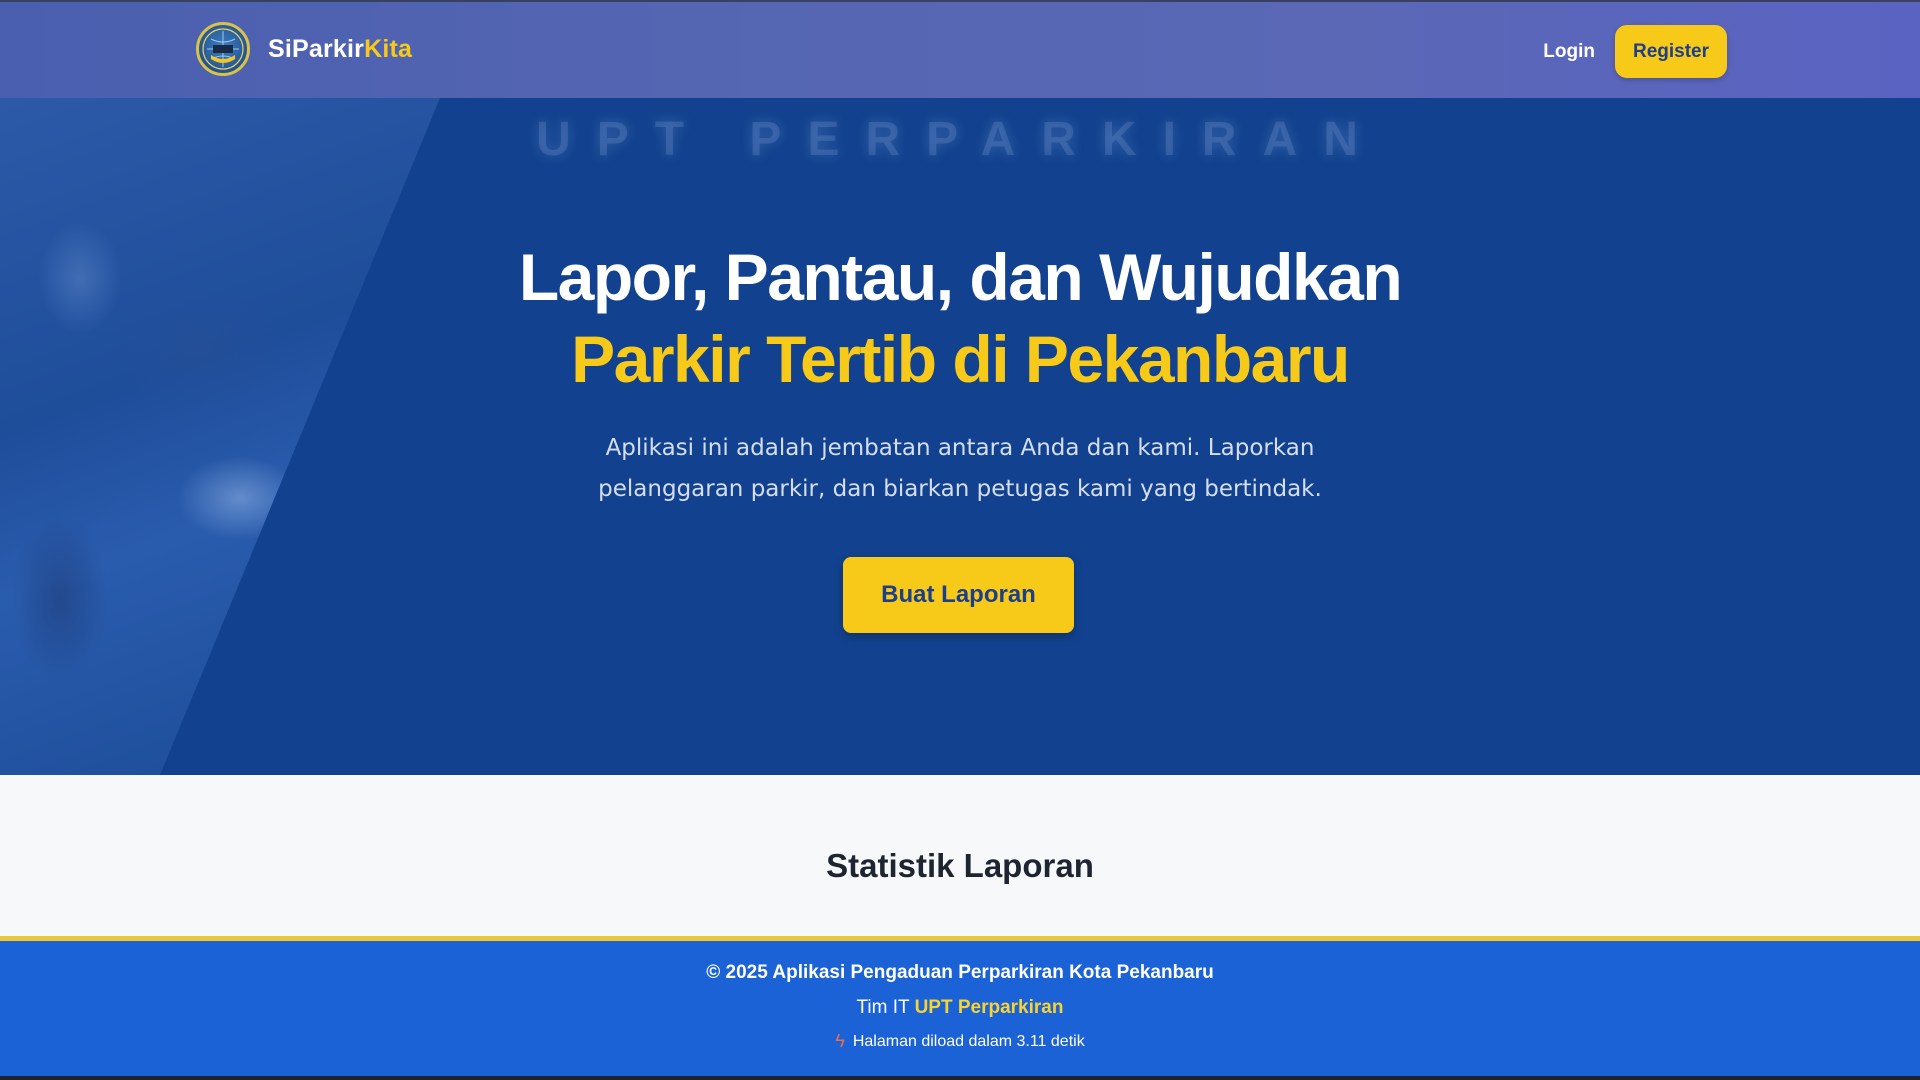 This screenshot has width=1920, height=1080. I want to click on hero-title-line2: Parkir Tertib di Pekanbaru, so click(960, 359).